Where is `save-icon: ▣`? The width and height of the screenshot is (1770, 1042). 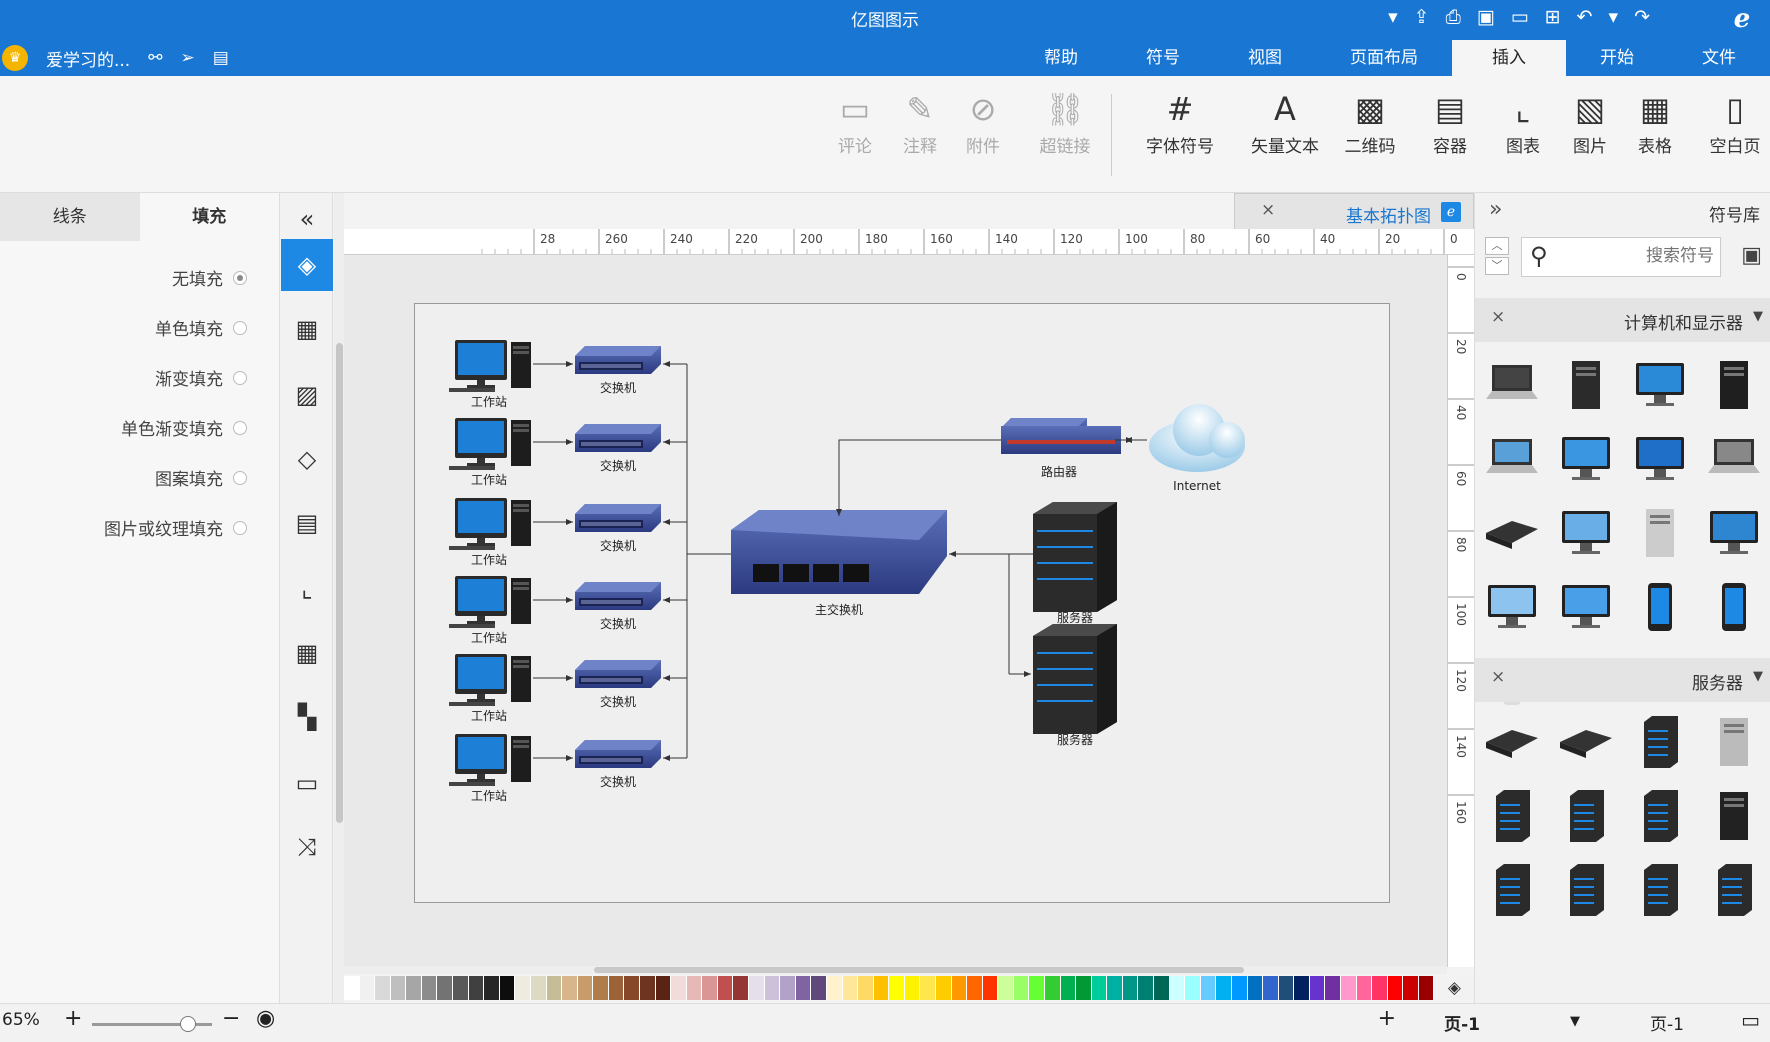
save-icon: ▣ is located at coordinates (1486, 17).